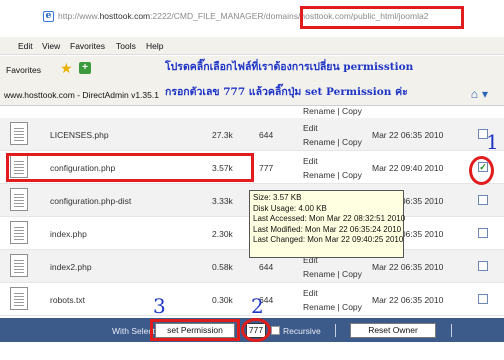 This screenshot has width=504, height=360. I want to click on partial-row: Rename | Copy, so click(252, 112).